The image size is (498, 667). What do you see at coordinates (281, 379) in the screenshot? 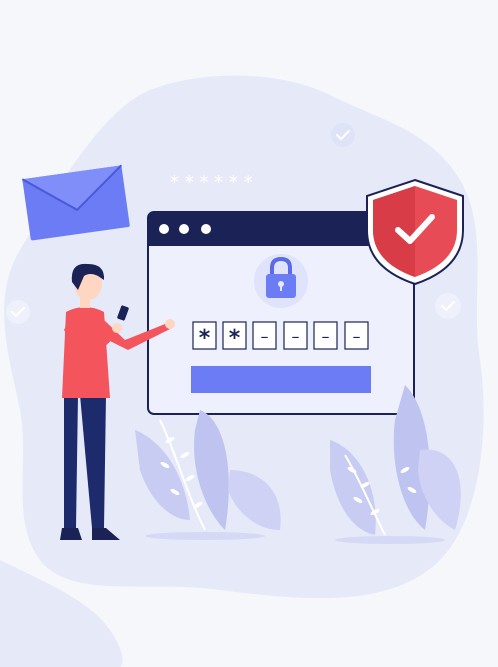
I see `submit-button` at bounding box center [281, 379].